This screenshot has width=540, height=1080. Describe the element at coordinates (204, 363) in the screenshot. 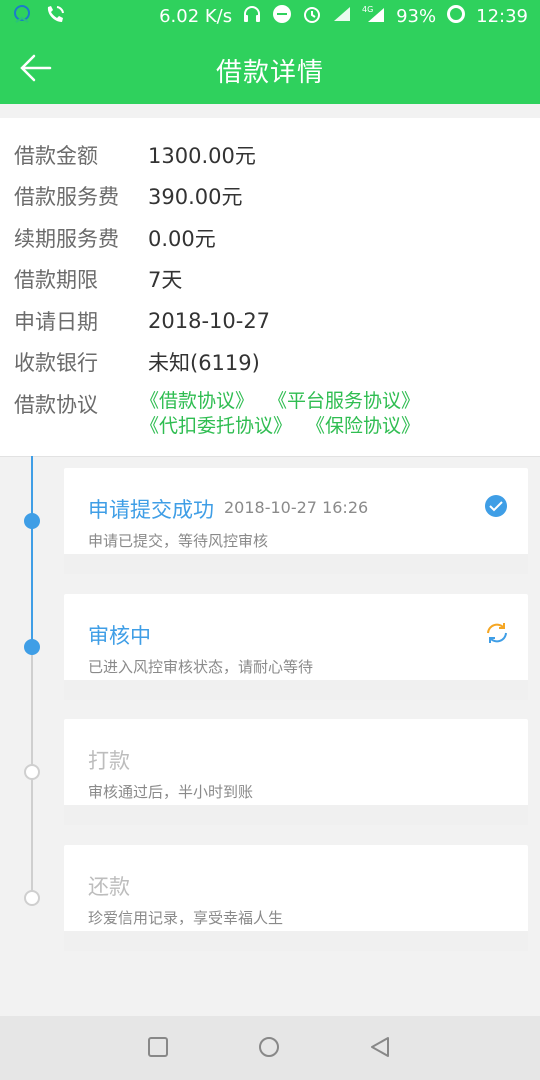

I see `detail-value: 未知(6119)` at that location.